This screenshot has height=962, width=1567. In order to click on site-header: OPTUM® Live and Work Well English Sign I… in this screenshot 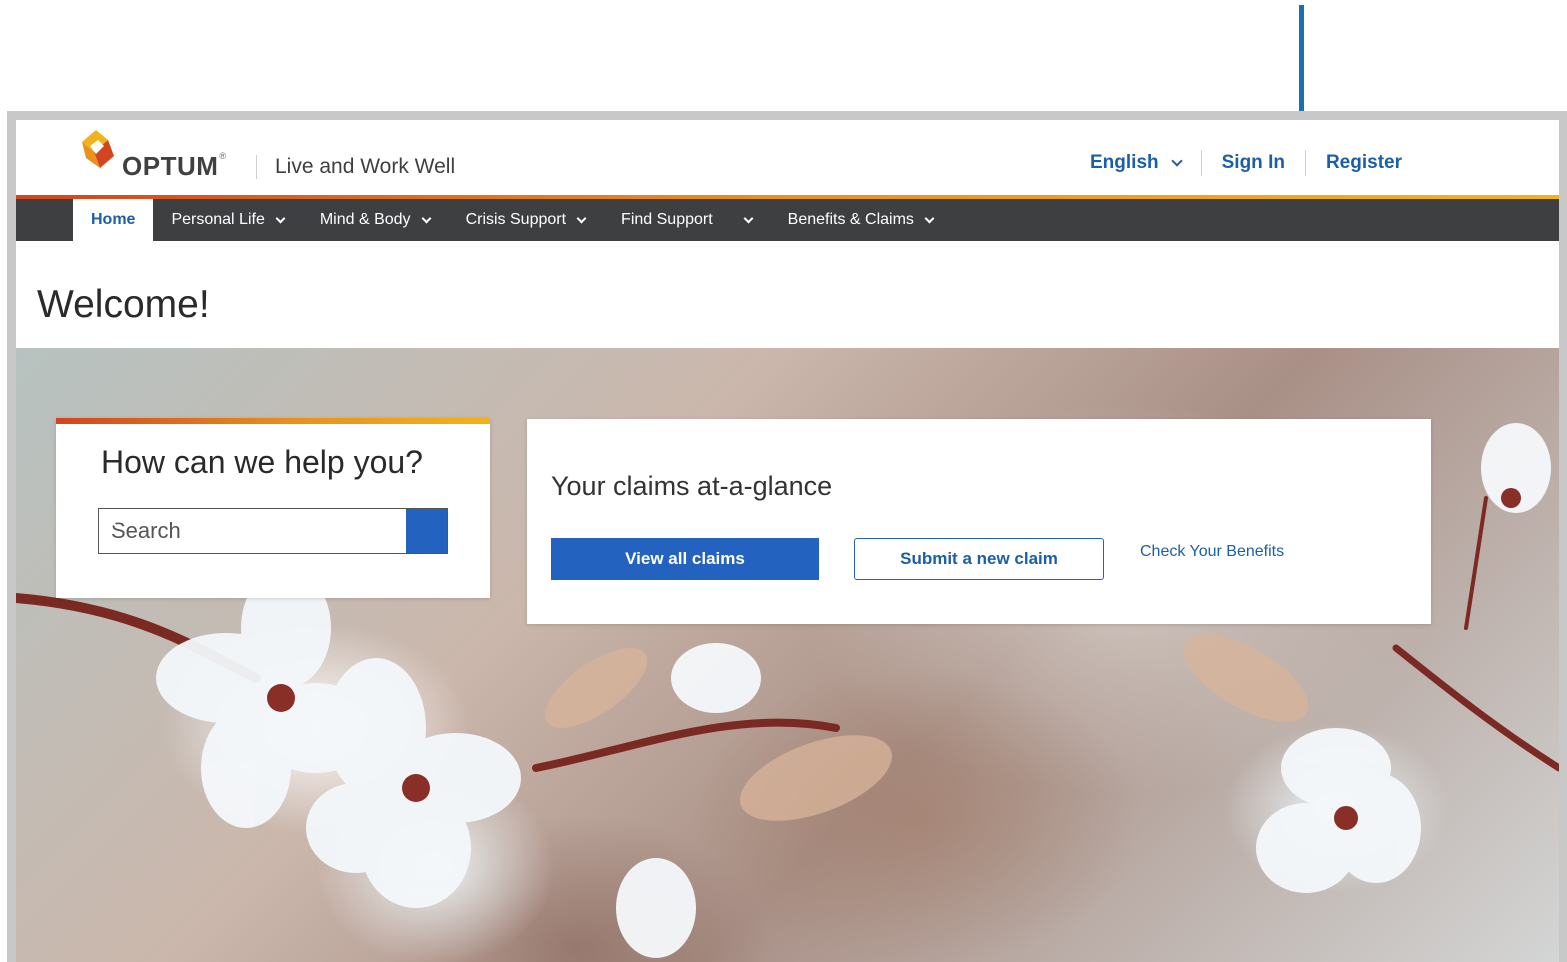, I will do `click(787, 159)`.